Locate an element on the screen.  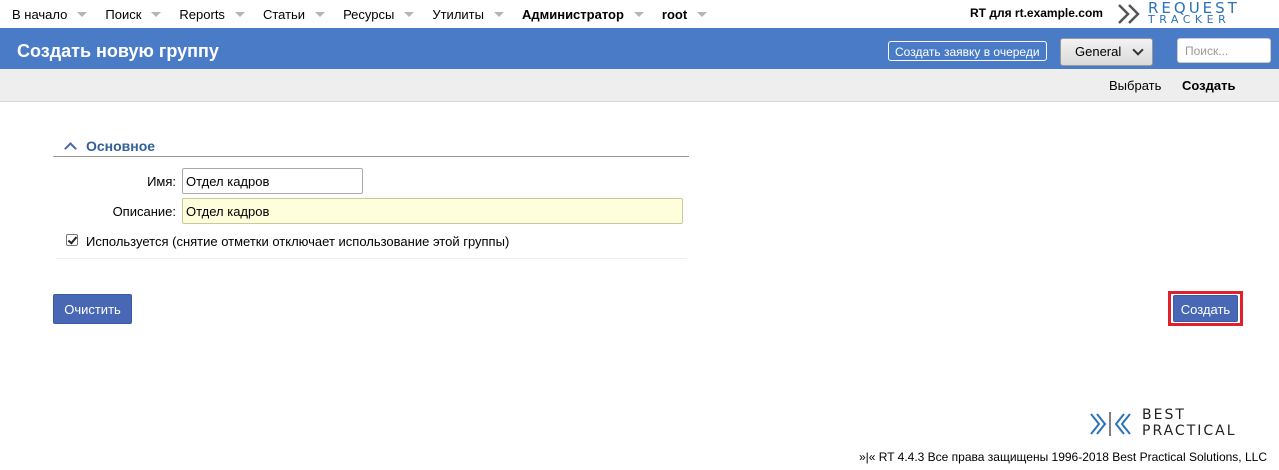
menu-item-label: Администратор is located at coordinates (572, 14).